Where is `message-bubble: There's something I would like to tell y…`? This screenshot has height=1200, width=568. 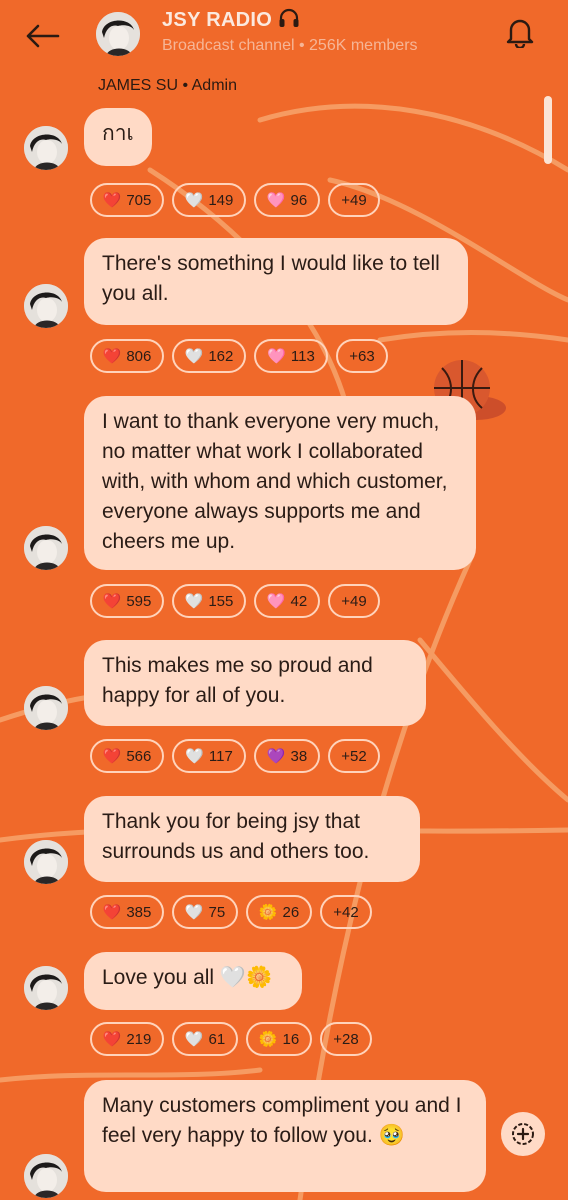 message-bubble: There's something I would like to tell y… is located at coordinates (276, 281).